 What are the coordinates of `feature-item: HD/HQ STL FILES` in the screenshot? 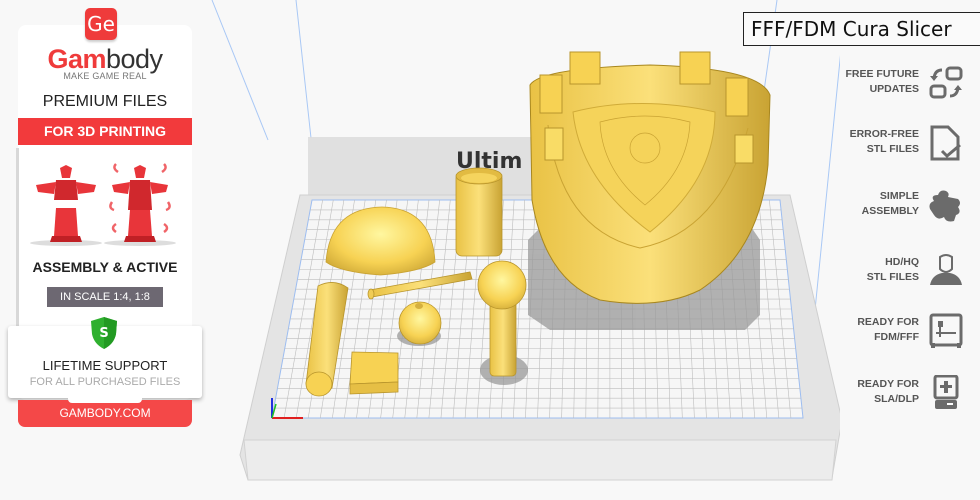 It's located at (884, 273).